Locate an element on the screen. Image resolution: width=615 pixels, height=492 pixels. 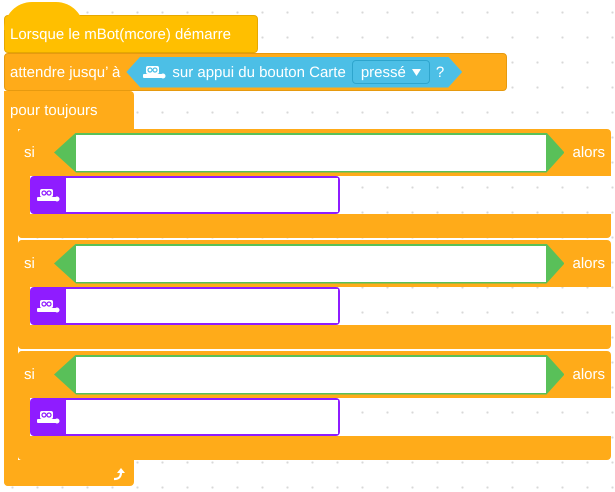
block-label: Lorsque le mBot(mcore) démarre is located at coordinates (120, 34).